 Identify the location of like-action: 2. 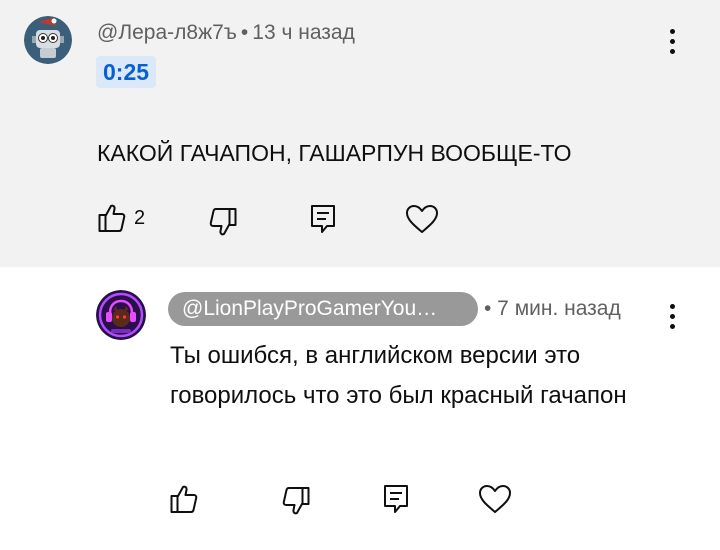
(121, 218).